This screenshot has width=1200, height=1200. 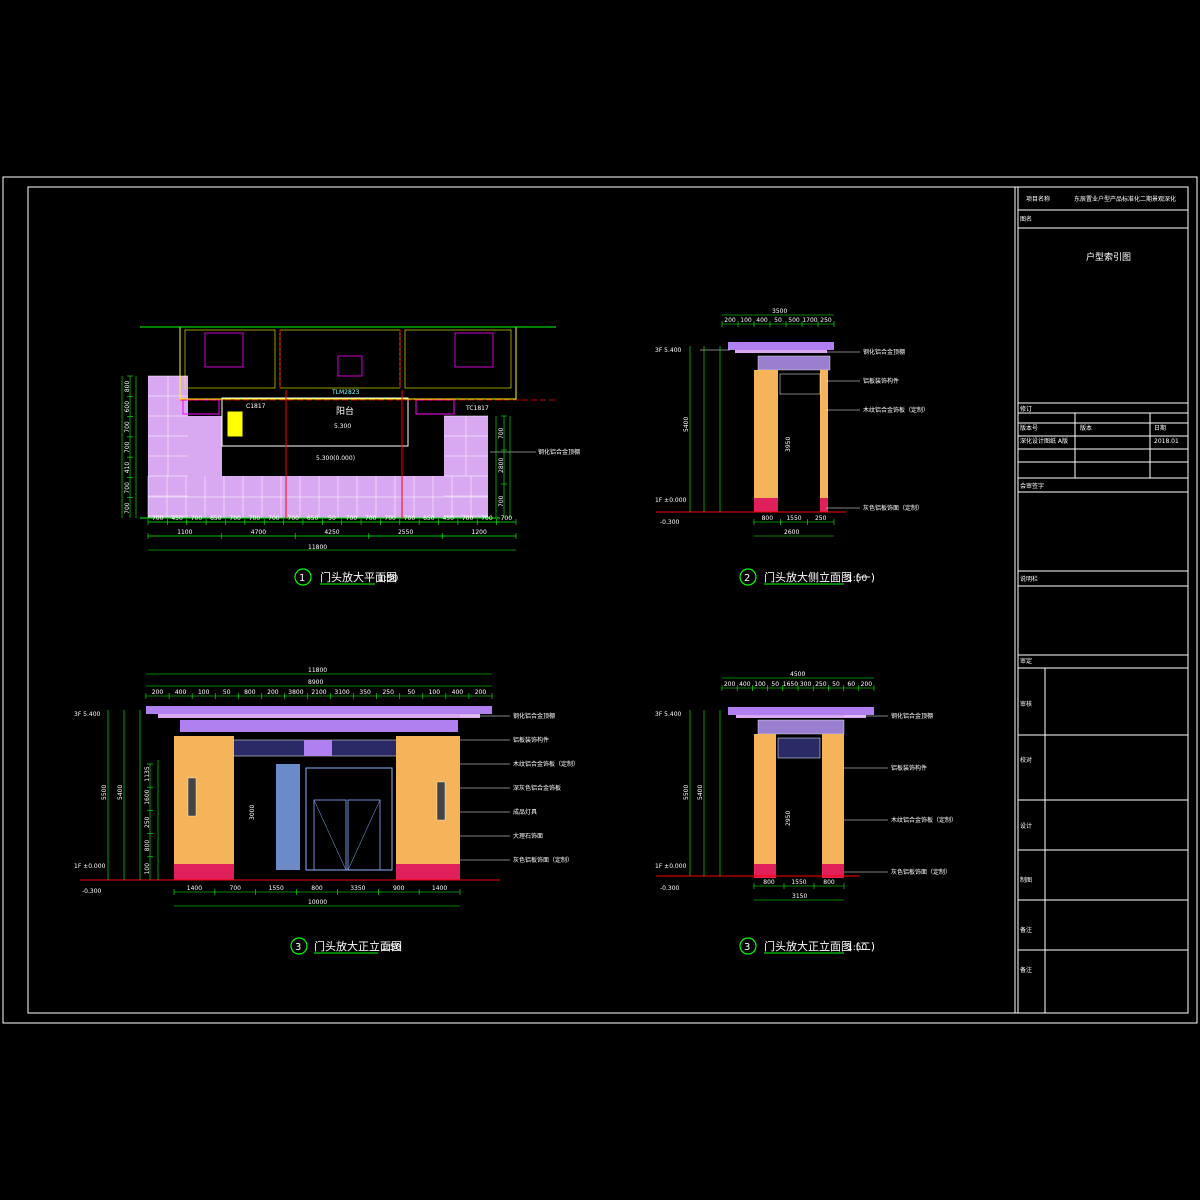 I want to click on window-label-c1: C1817, so click(x=256, y=406).